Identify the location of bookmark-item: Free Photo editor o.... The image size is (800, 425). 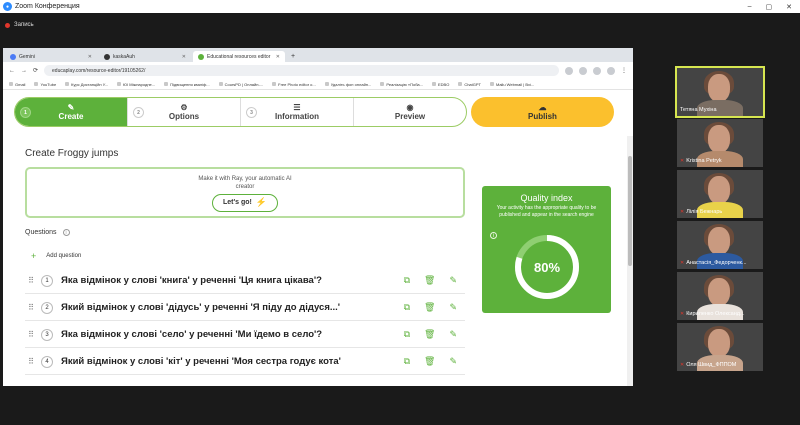
(294, 84).